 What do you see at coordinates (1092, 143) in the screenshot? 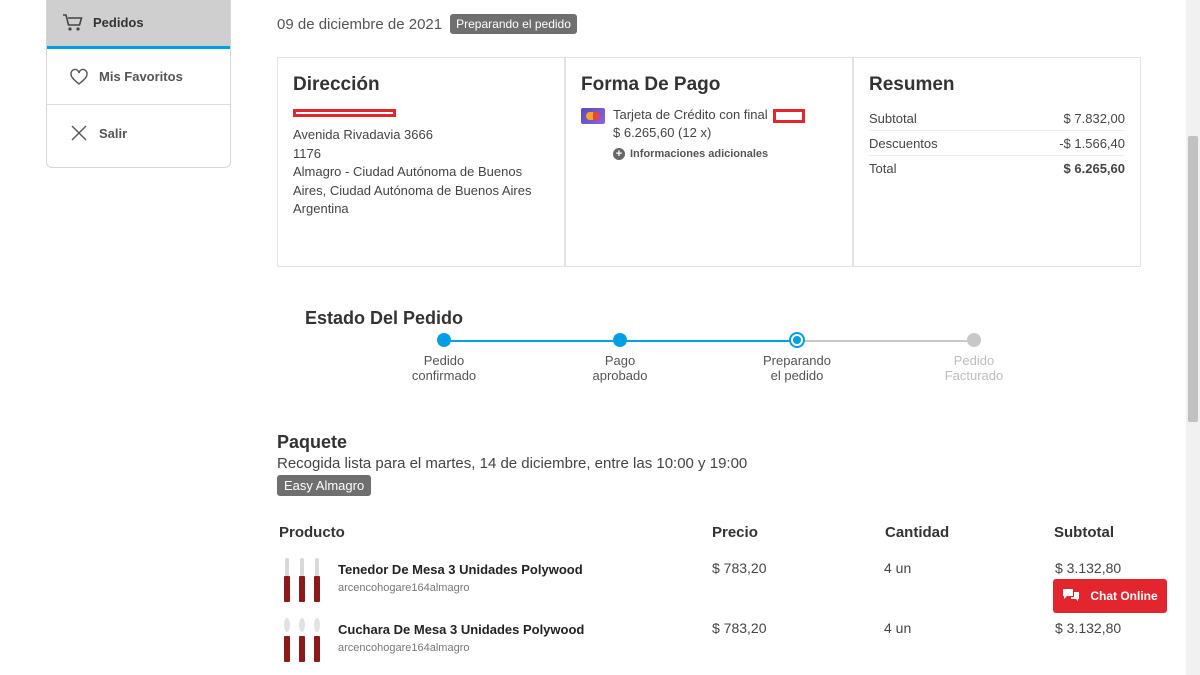
I see `summary-value: -$ 1.566,40` at bounding box center [1092, 143].